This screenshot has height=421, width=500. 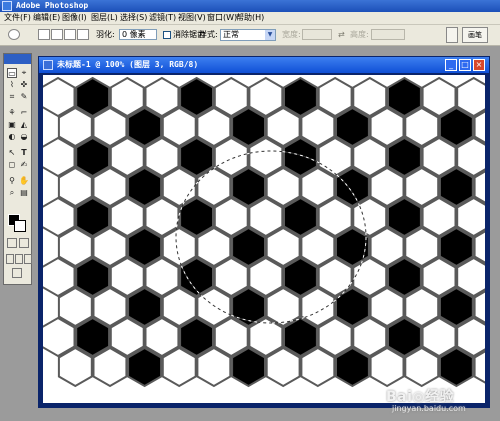 I want to click on elliptical-marquee-icon, so click(x=14, y=34).